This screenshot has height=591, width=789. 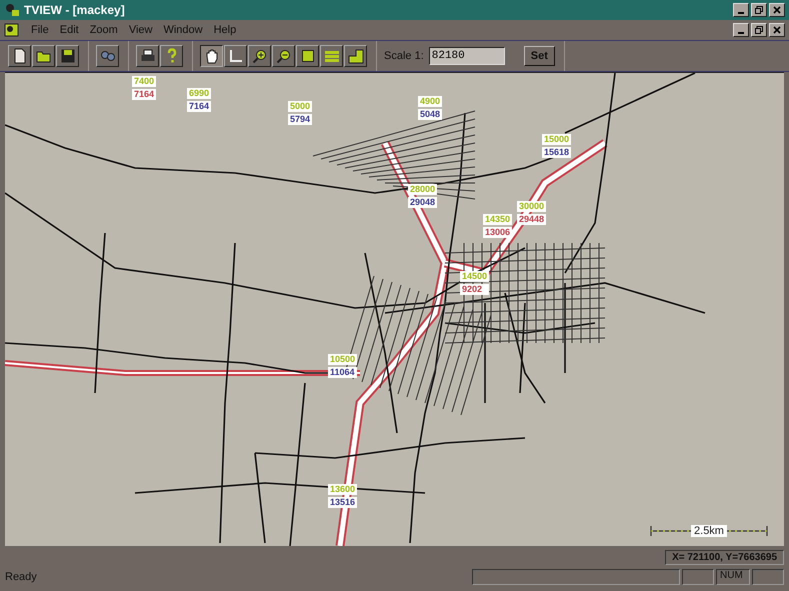 I want to click on traffic-count-label: 5794, so click(x=300, y=119).